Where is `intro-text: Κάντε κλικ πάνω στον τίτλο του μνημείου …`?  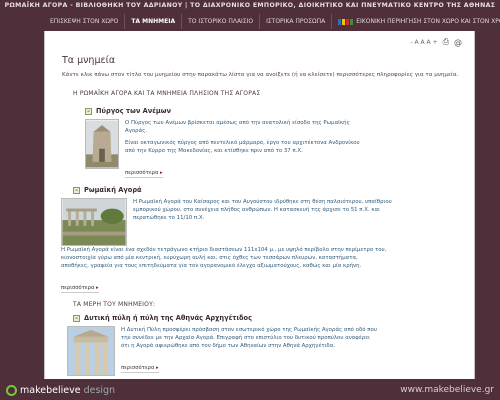
intro-text: Κάντε κλικ πάνω στον τίτλο του μνημείου … is located at coordinates (260, 75).